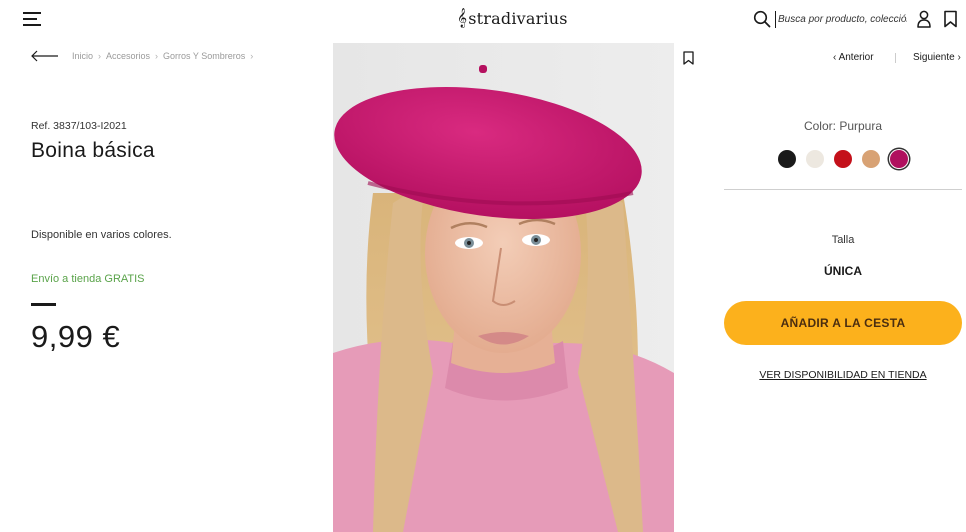 The width and height of the screenshot is (966, 532). Describe the element at coordinates (518, 18) in the screenshot. I see `brand-name: stradivarius` at that location.